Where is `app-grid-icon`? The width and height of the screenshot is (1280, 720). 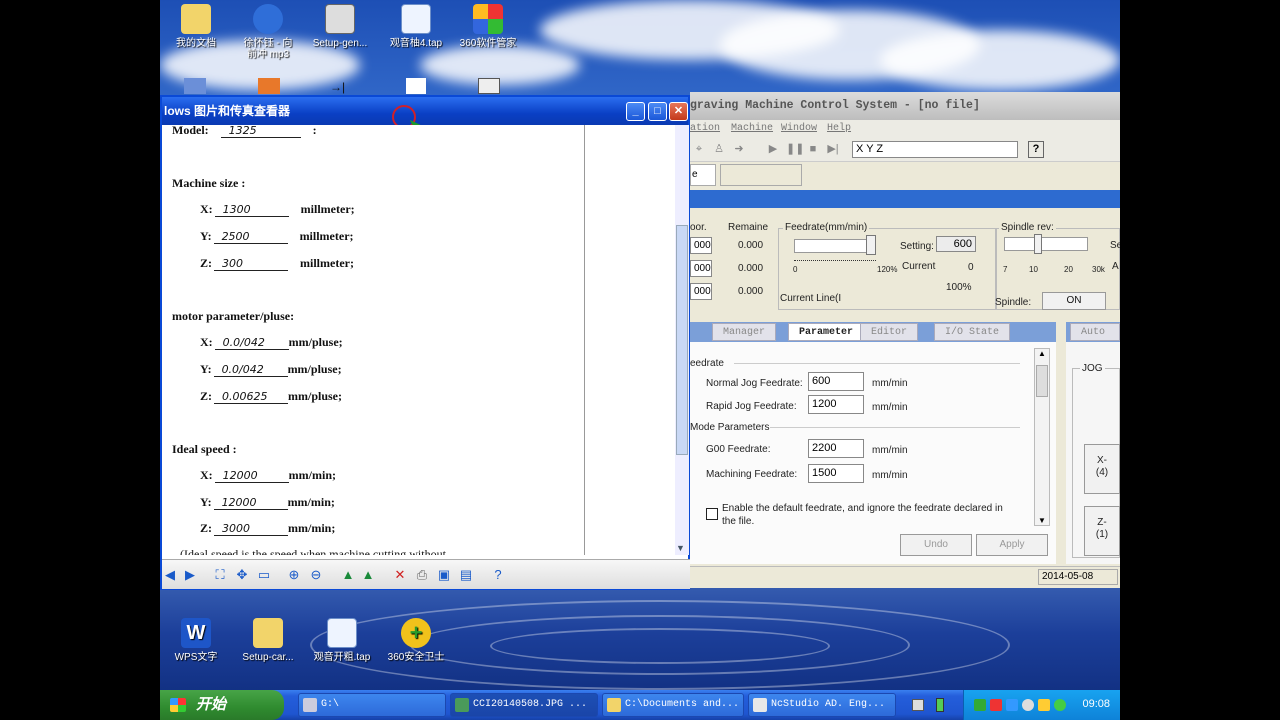
app-grid-icon is located at coordinates (488, 19).